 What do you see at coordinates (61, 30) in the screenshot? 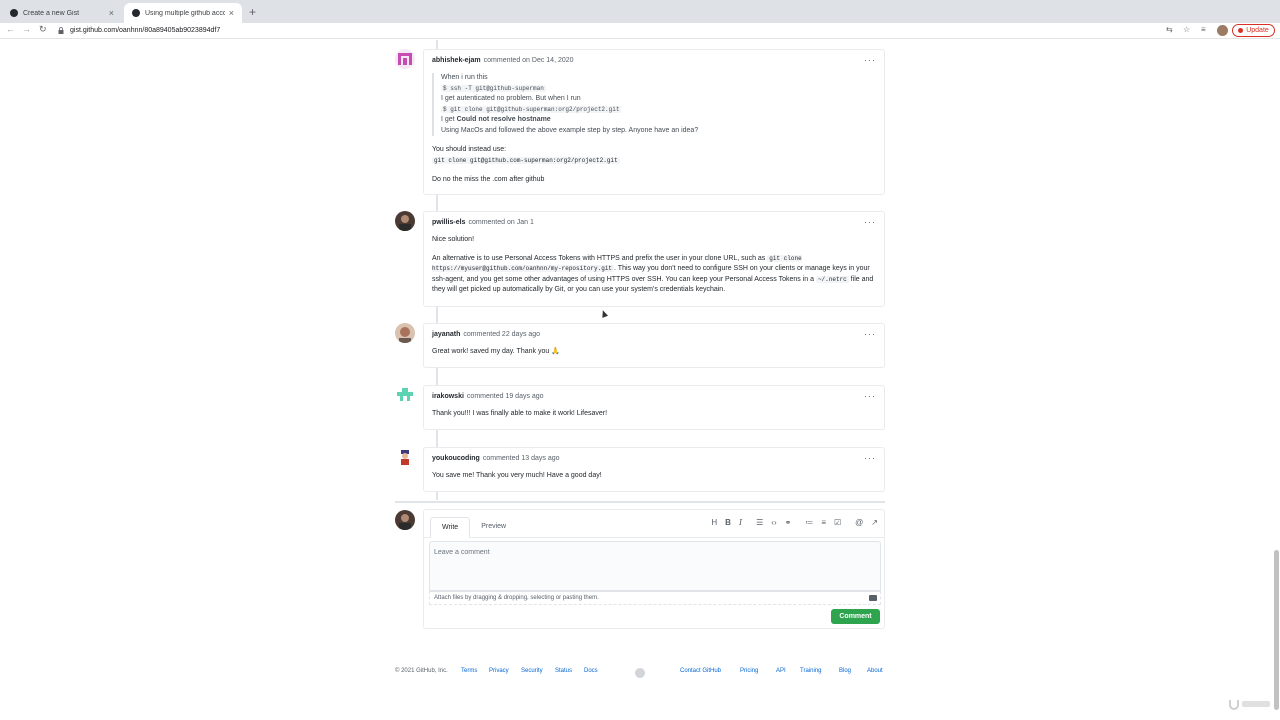
I see `lock-icon` at bounding box center [61, 30].